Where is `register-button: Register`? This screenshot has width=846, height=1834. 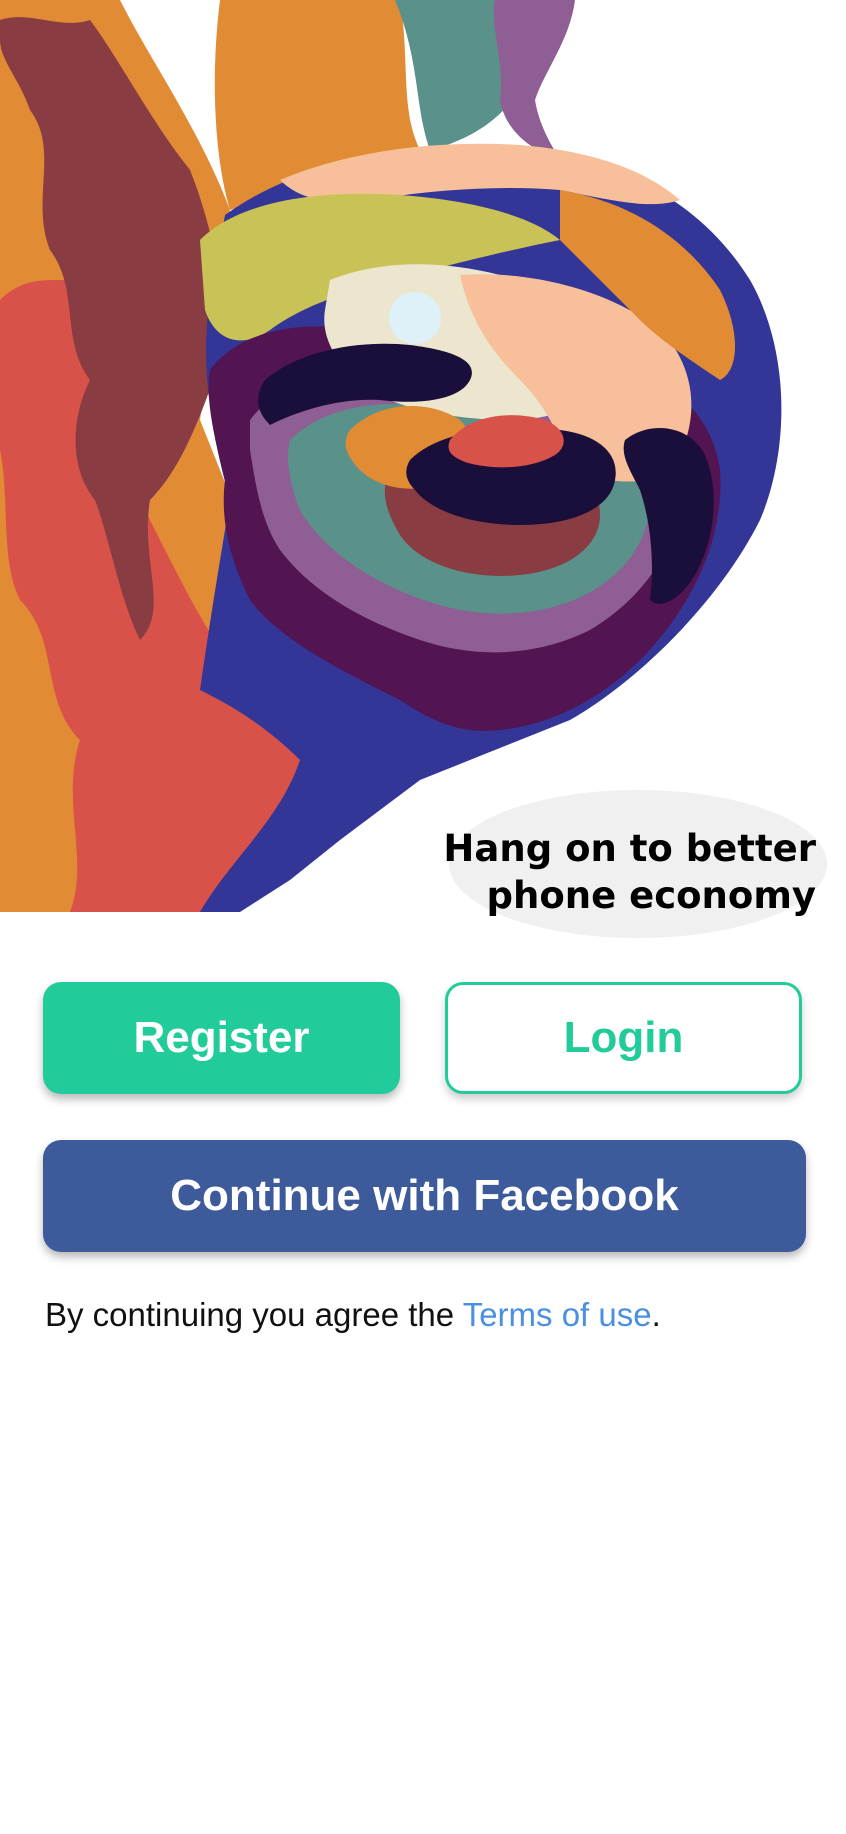 register-button: Register is located at coordinates (221, 1038).